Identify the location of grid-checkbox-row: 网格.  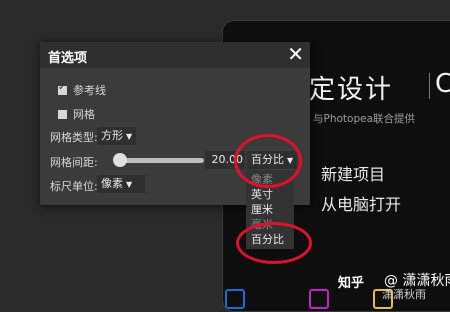
(76, 114).